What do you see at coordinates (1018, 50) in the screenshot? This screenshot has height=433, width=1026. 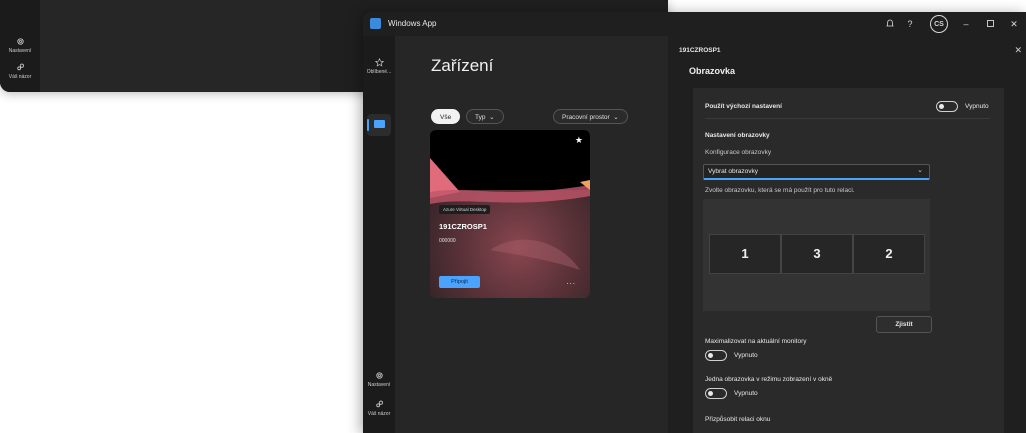 I see `close-panel-icon: ✕` at bounding box center [1018, 50].